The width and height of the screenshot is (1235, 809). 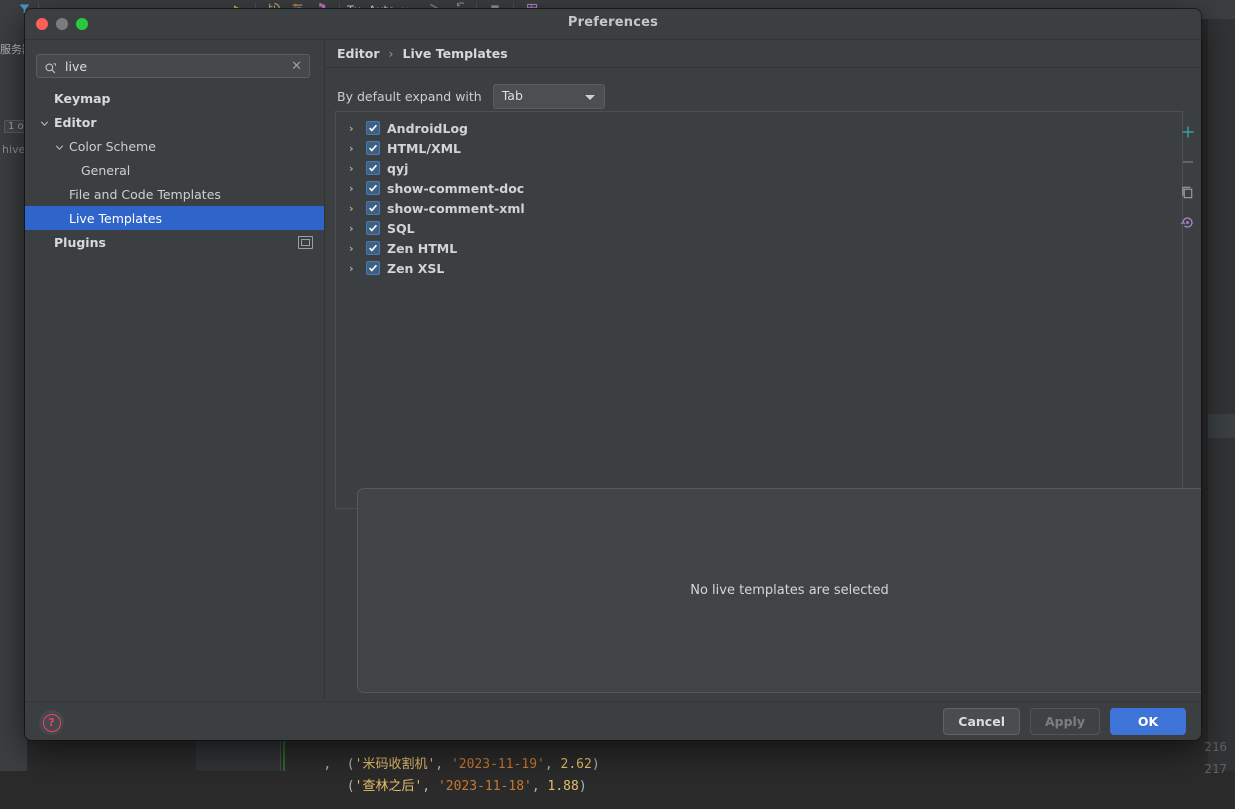 What do you see at coordinates (759, 228) in the screenshot?
I see `list-item: › SQL` at bounding box center [759, 228].